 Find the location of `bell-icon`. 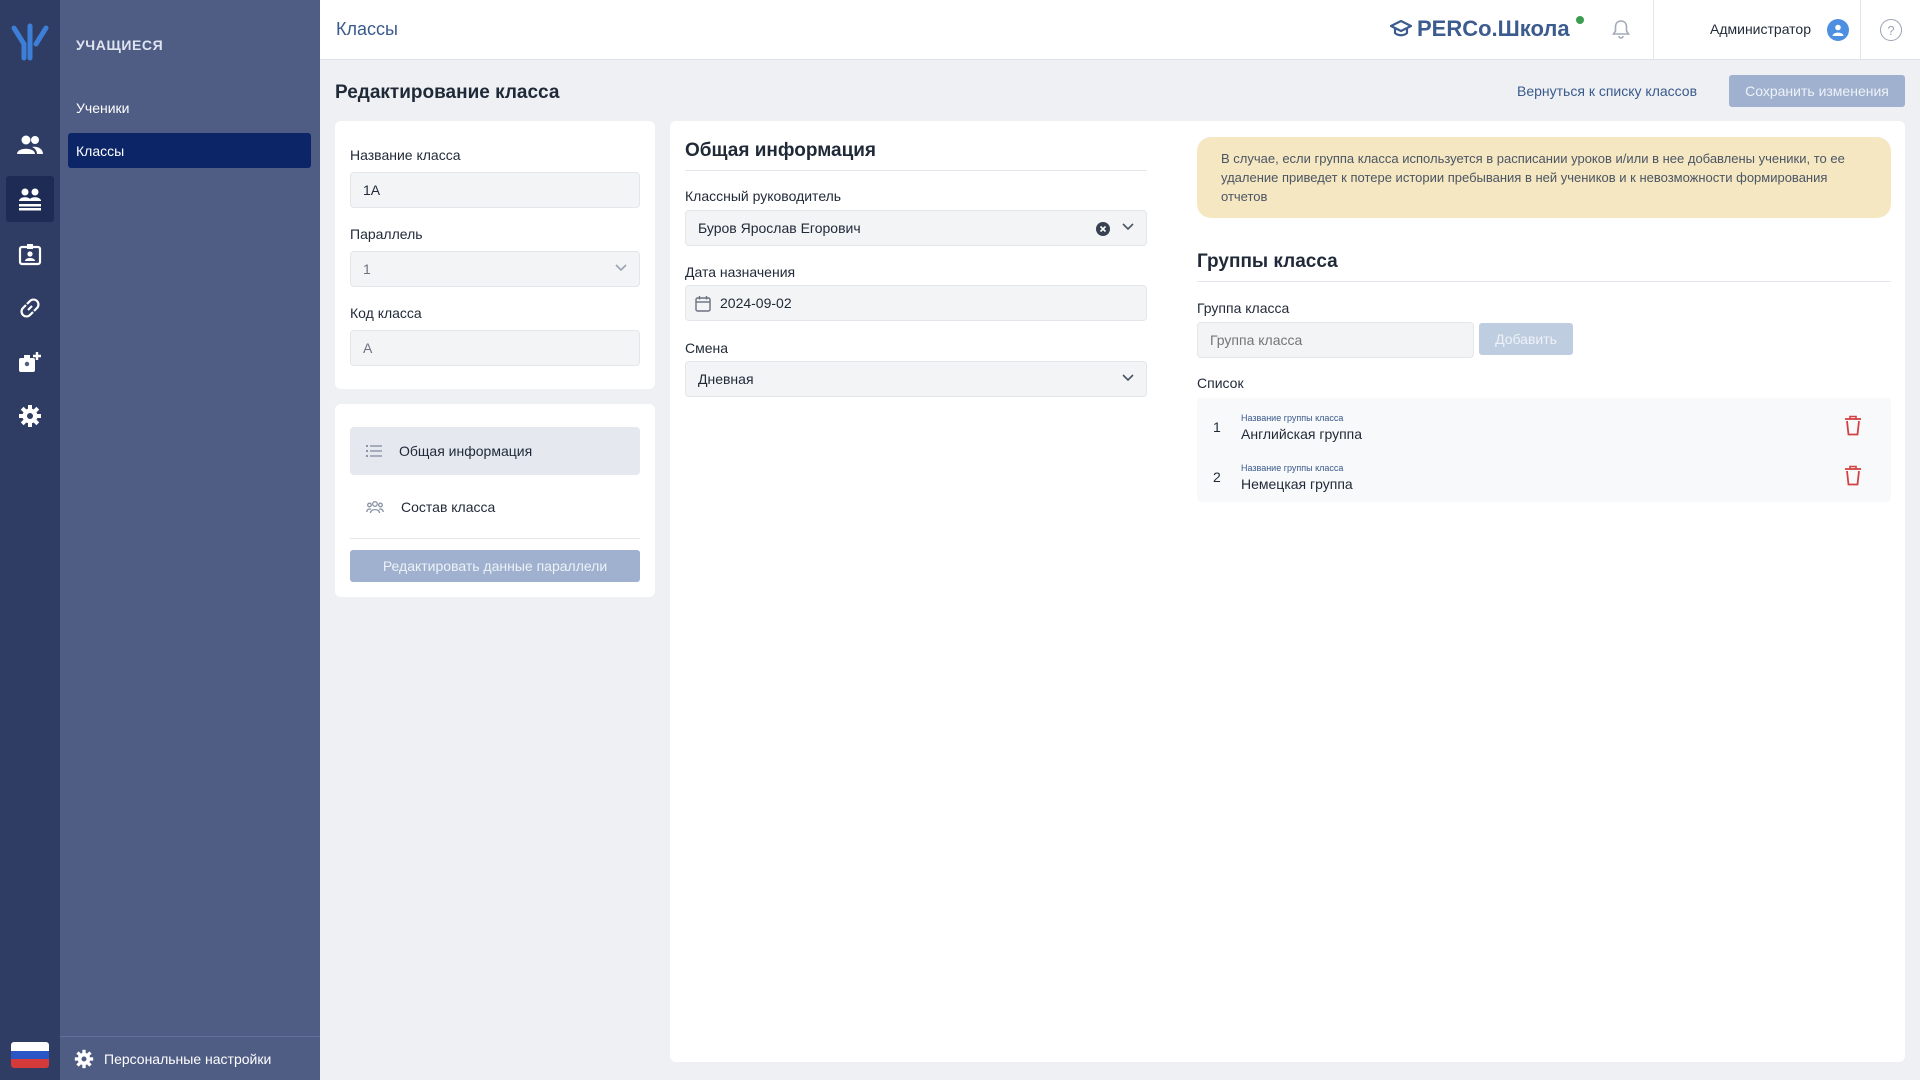

bell-icon is located at coordinates (1621, 29).